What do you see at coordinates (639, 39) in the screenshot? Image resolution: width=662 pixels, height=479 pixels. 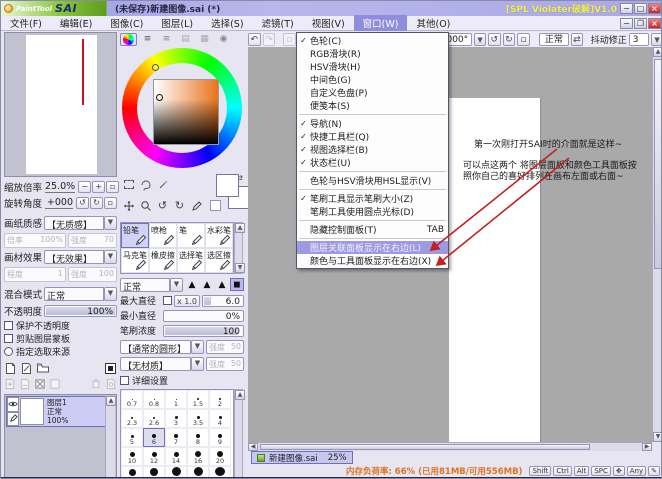 I see `stabilizer-value-field: 3` at bounding box center [639, 39].